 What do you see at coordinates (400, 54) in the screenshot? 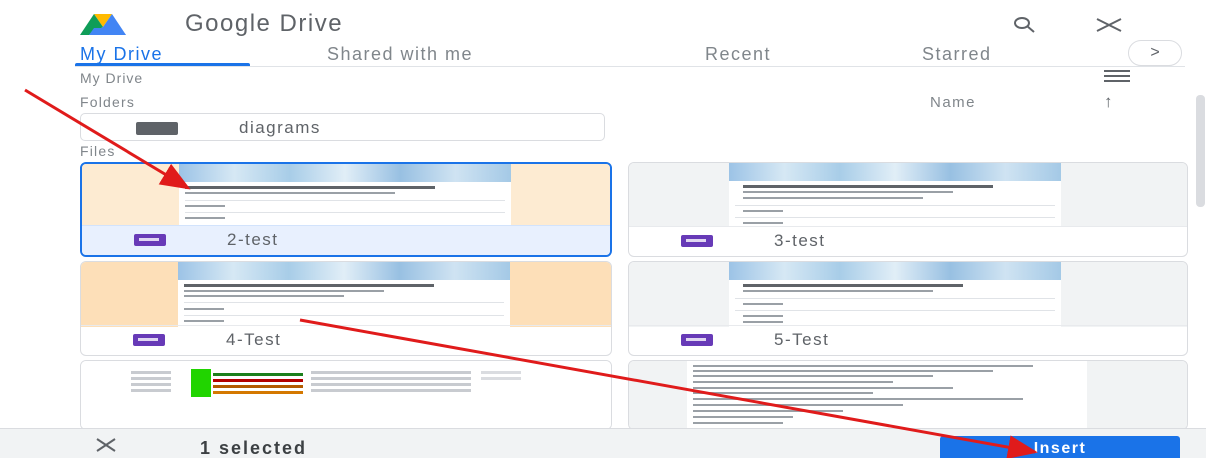
I see `tab-shared-with-me: Shared with me` at bounding box center [400, 54].